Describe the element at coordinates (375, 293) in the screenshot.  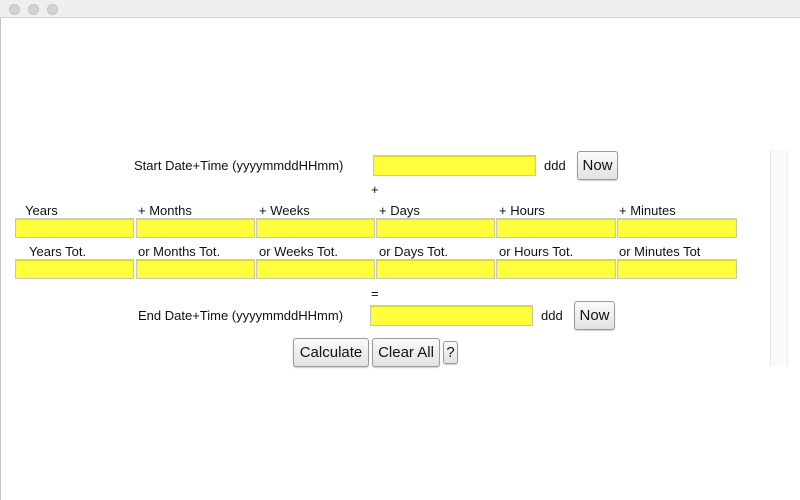
I see `equals-sign: =` at that location.